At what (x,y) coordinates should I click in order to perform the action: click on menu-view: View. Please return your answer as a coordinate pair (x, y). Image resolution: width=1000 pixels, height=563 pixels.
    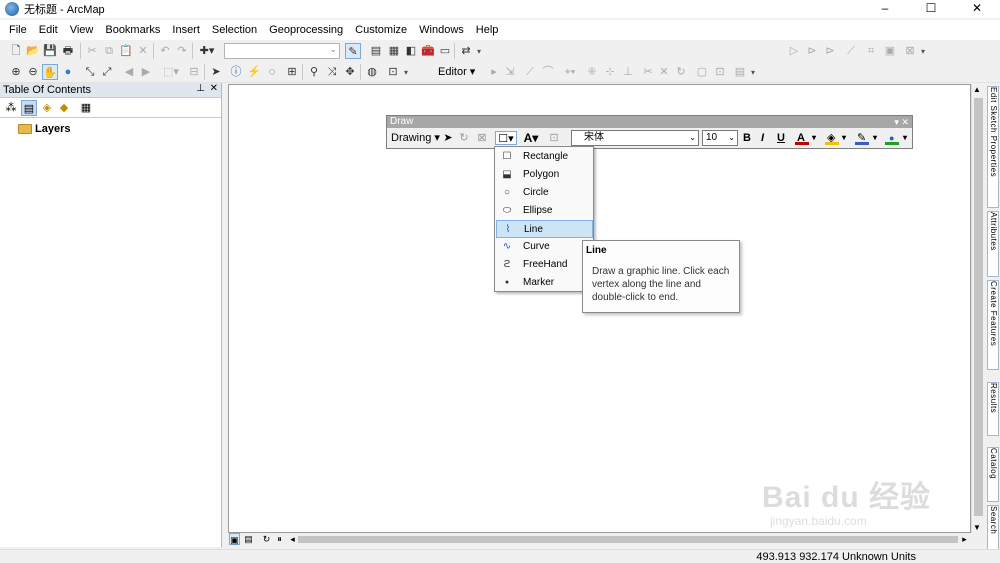
    Looking at the image, I should click on (82, 30).